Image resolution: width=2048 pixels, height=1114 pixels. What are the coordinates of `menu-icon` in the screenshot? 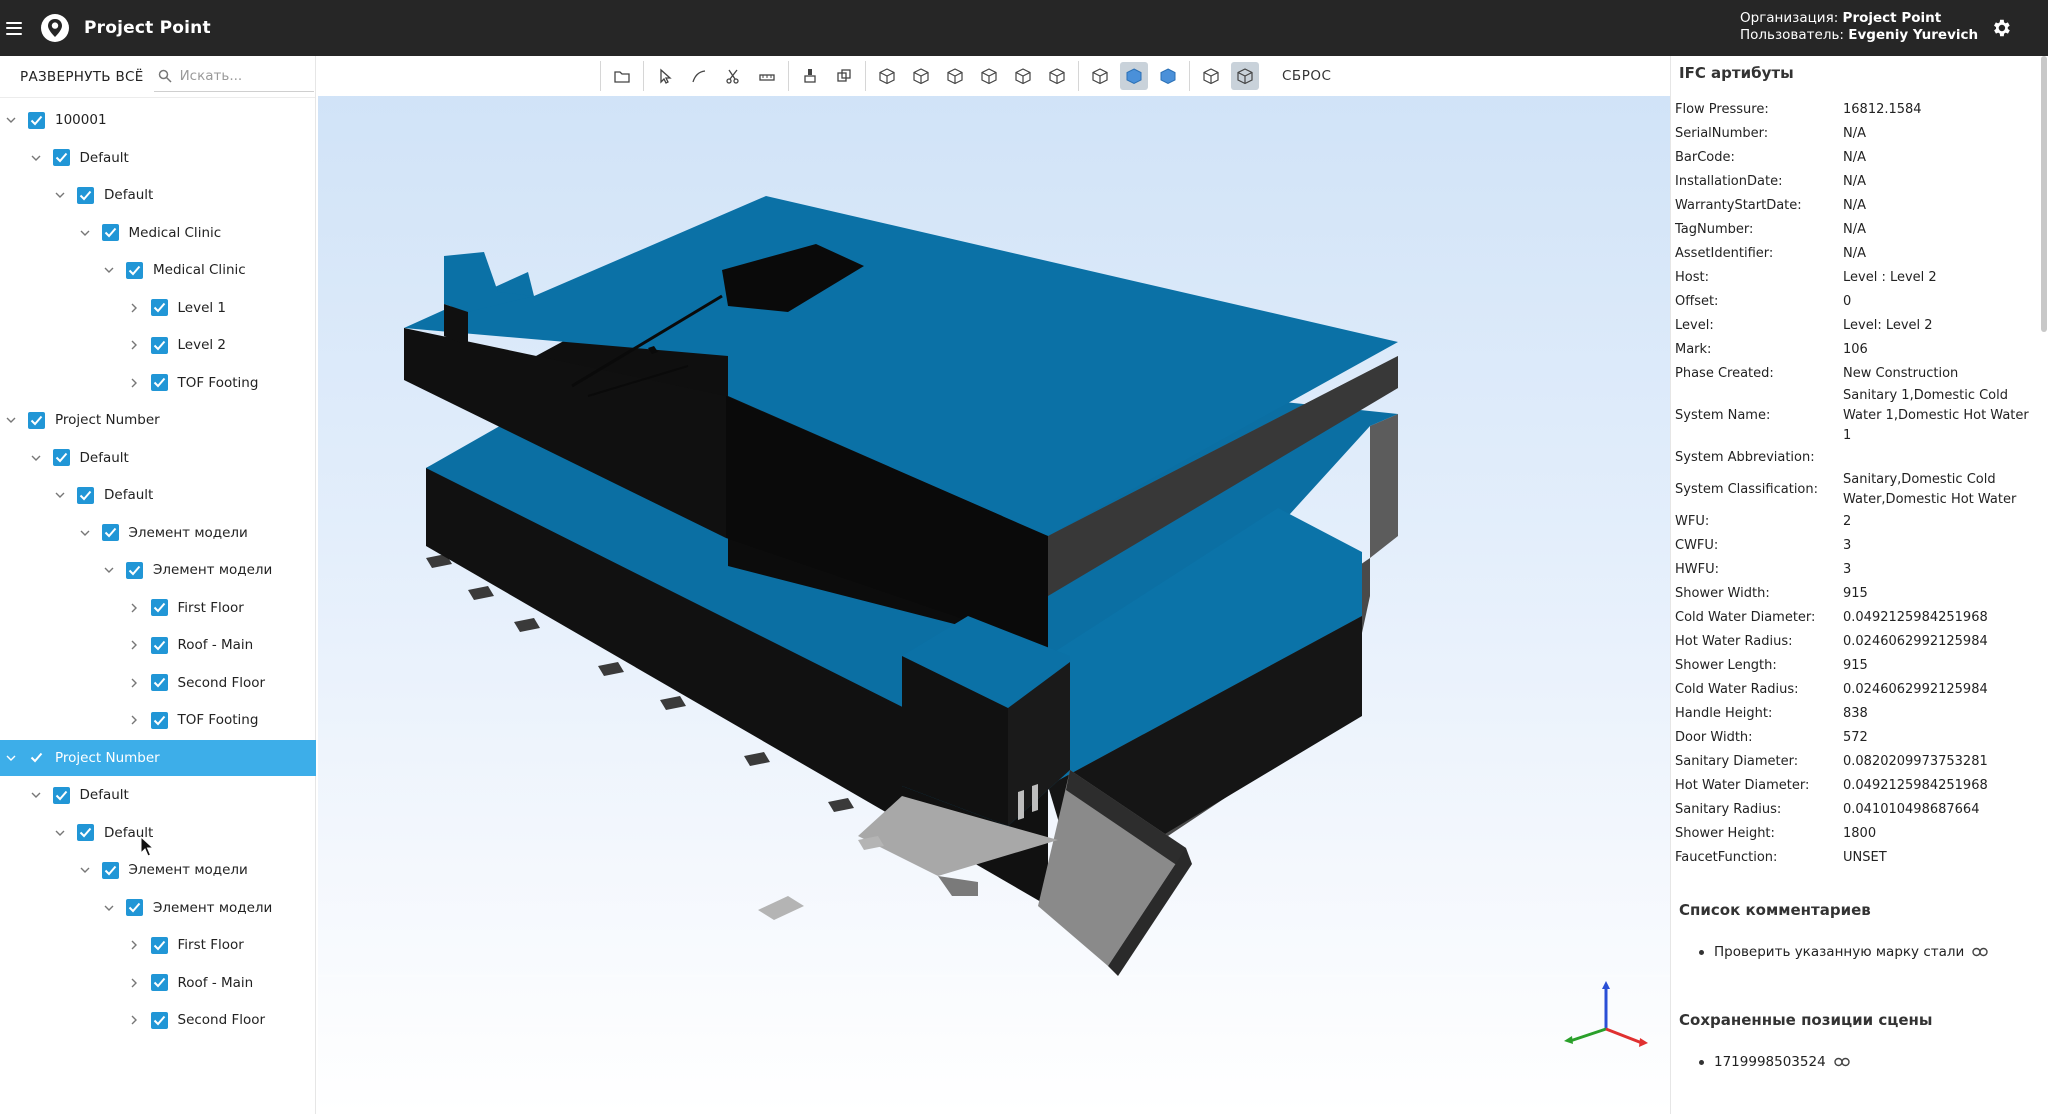 It's located at (14, 28).